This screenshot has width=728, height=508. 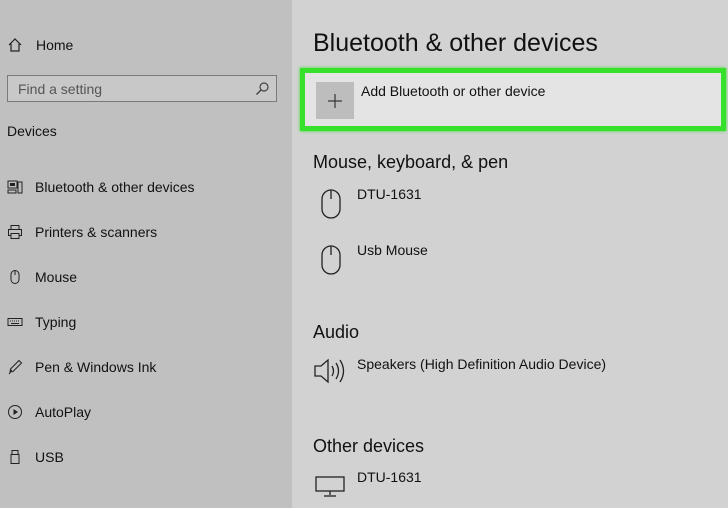 What do you see at coordinates (336, 332) in the screenshot?
I see `section-heading-audio: Audio` at bounding box center [336, 332].